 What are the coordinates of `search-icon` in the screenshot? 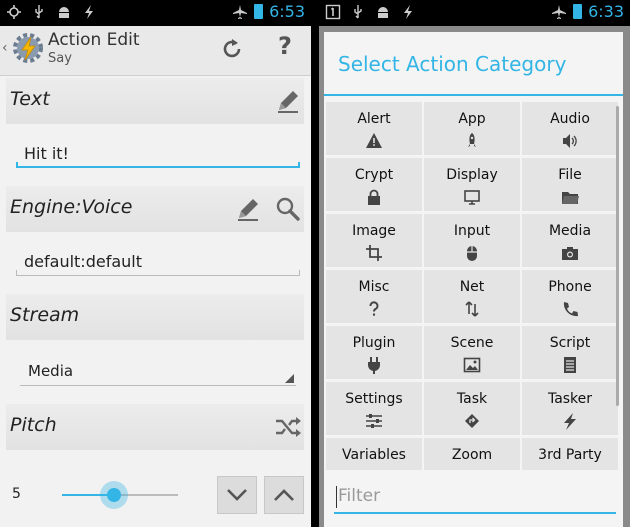 It's located at (288, 209).